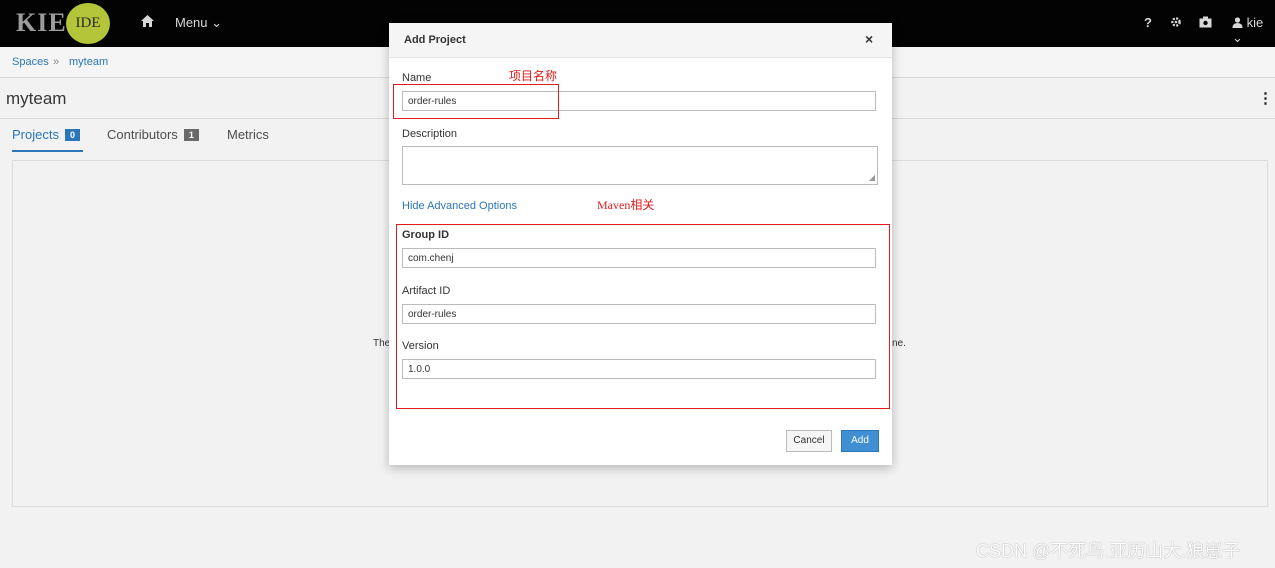 The height and width of the screenshot is (568, 1275). I want to click on projects-count-badge: 0, so click(72, 135).